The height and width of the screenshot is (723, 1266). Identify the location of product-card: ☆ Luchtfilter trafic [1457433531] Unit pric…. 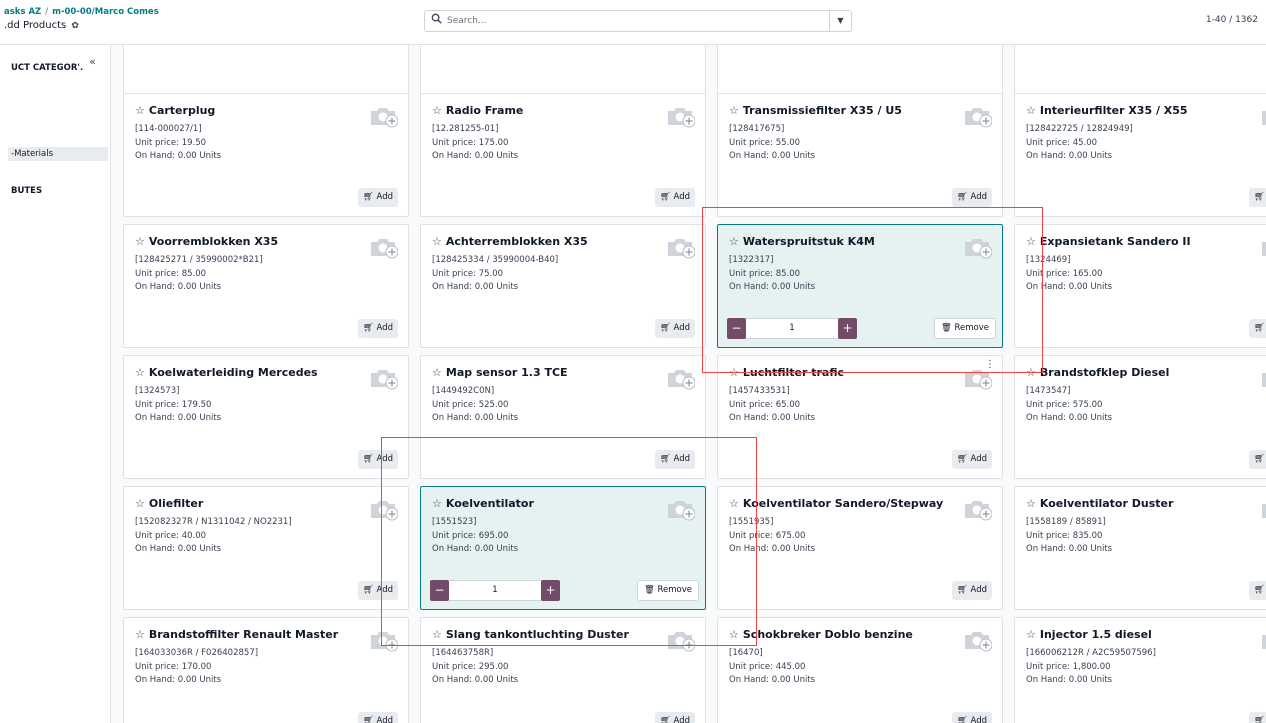
(860, 417).